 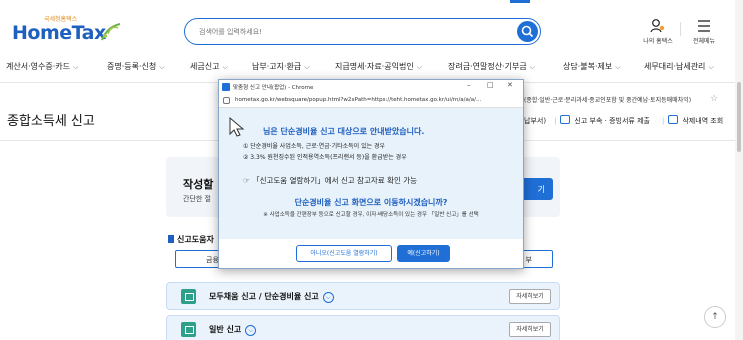 I want to click on filing-option-row: 모두채움 신고 / 단순경비율 신고 ⌵ 자세히보기, so click(x=363, y=296).